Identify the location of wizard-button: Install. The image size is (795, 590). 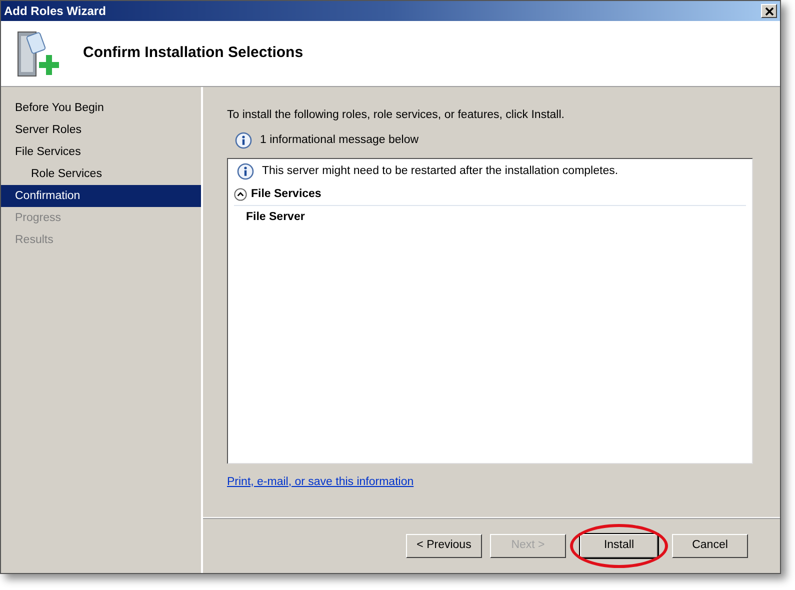
(619, 546).